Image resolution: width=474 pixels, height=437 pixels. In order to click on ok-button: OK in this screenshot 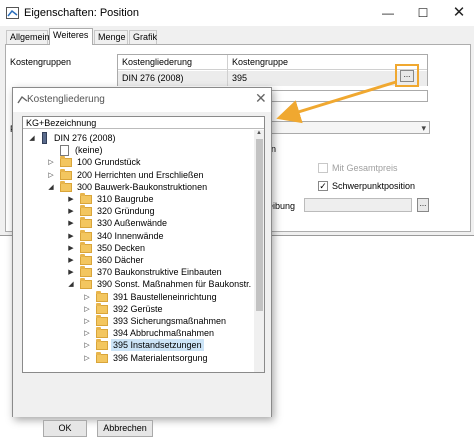, I will do `click(65, 428)`.